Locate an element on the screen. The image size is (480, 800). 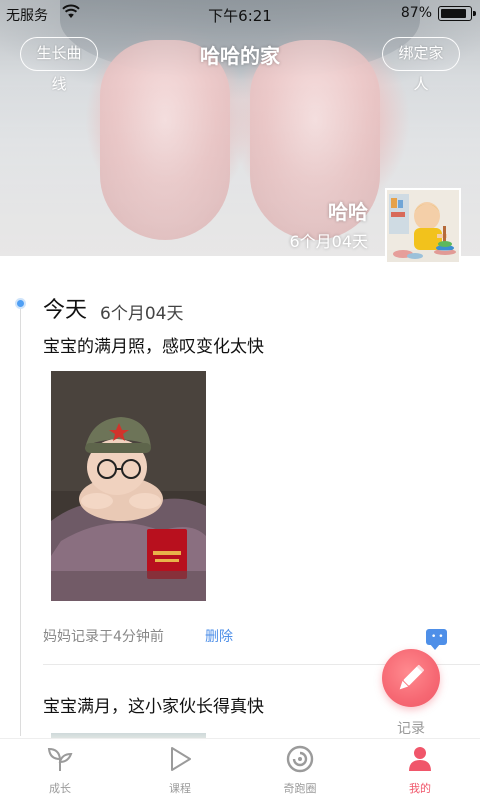
status-bar: 无服务 下午6:21 87% is located at coordinates (240, 13).